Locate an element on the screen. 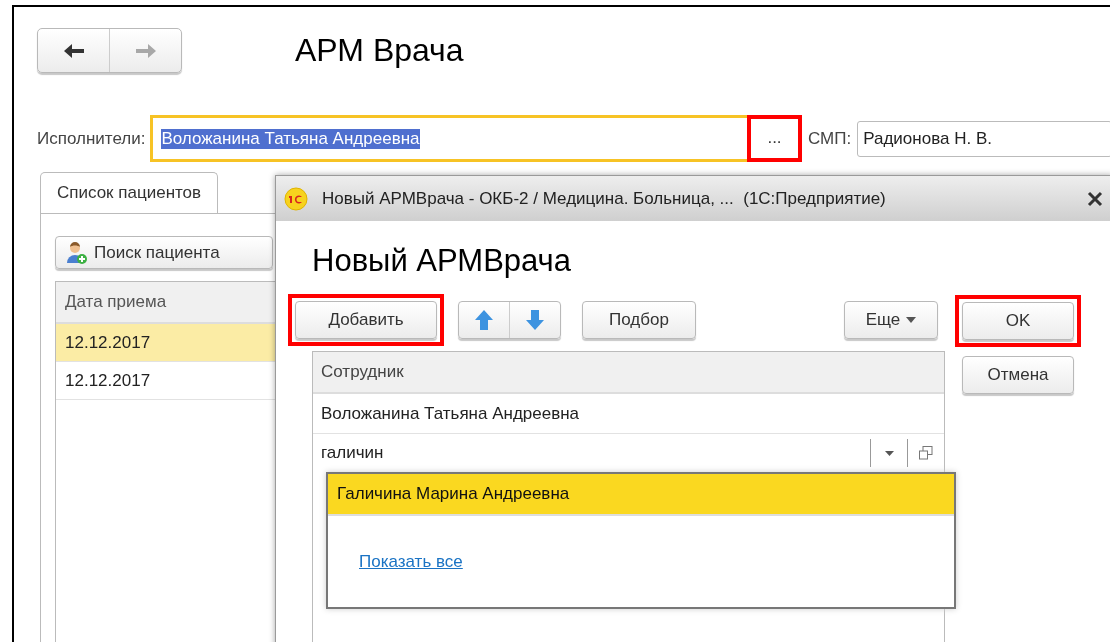  up-arrow-icon is located at coordinates (484, 320).